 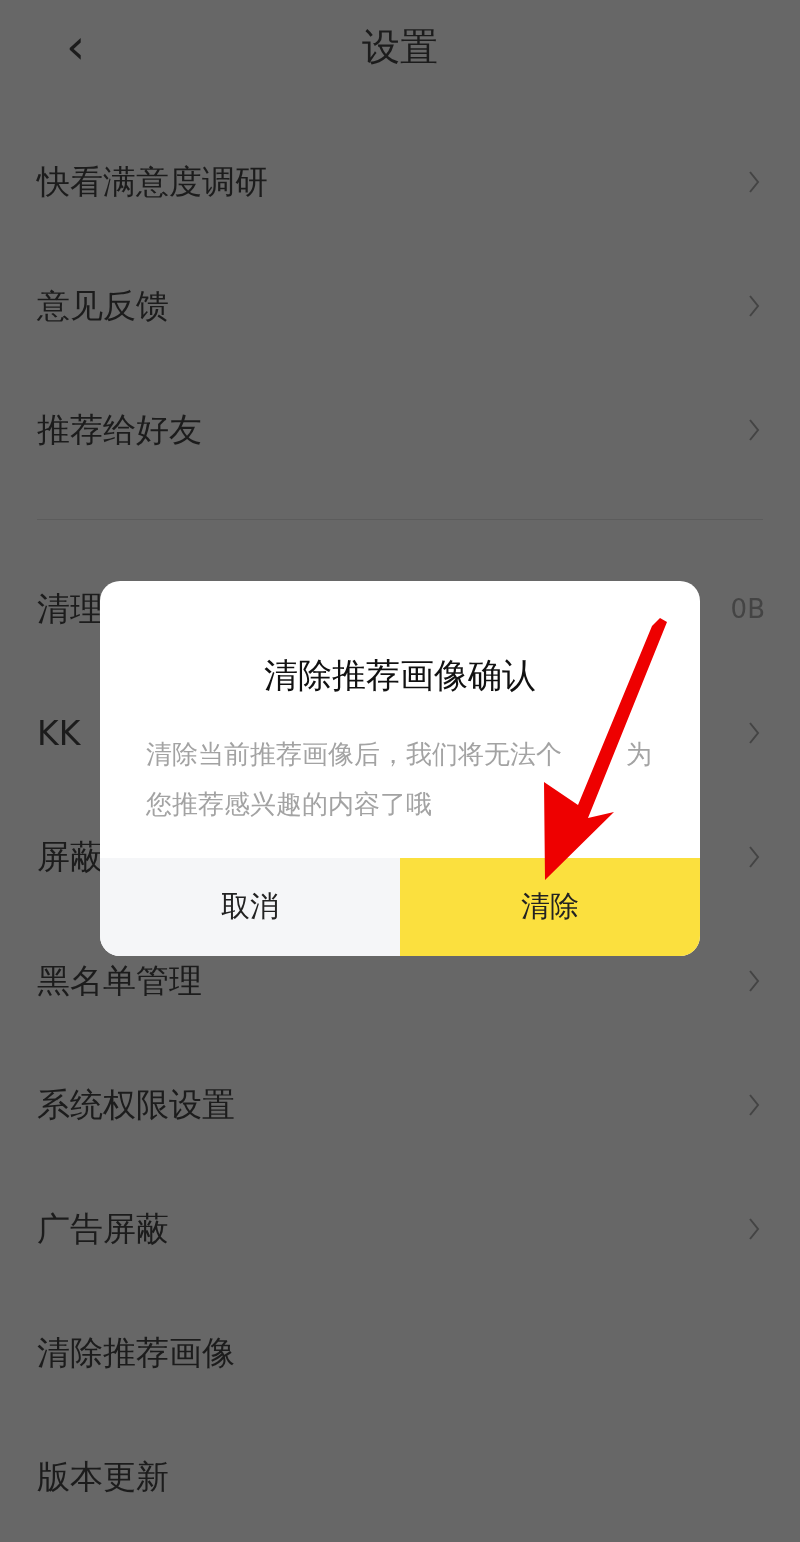 What do you see at coordinates (400, 47) in the screenshot?
I see `page-title: 设置` at bounding box center [400, 47].